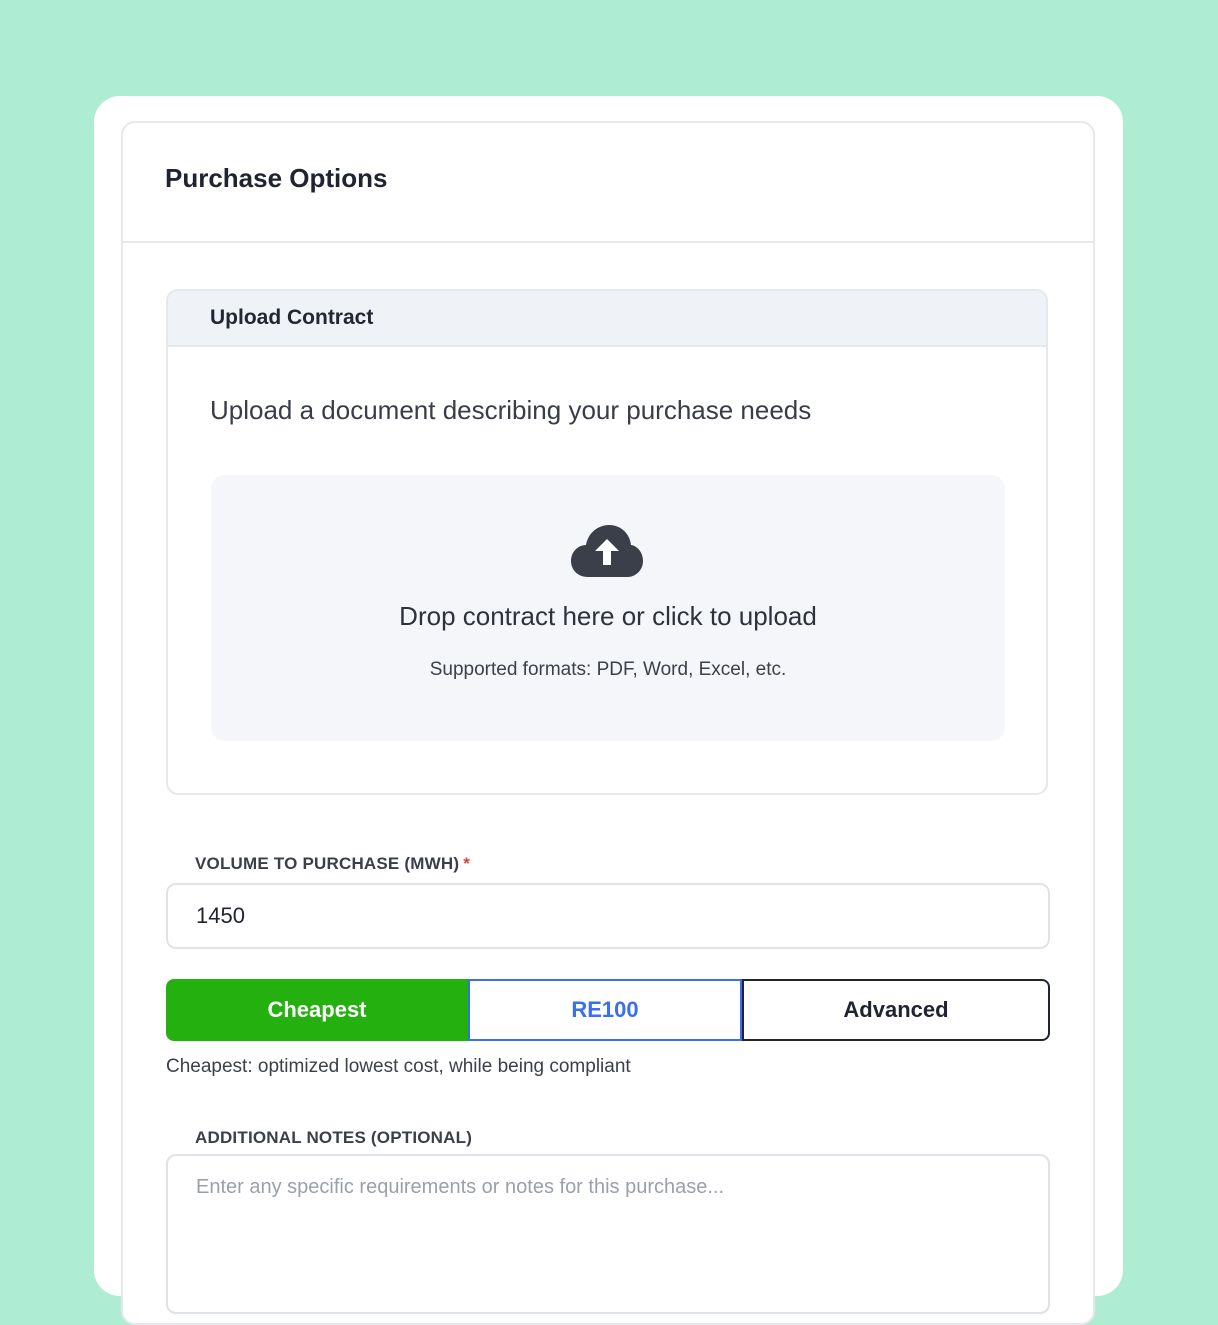 The image size is (1218, 1325). I want to click on volume-input, so click(608, 916).